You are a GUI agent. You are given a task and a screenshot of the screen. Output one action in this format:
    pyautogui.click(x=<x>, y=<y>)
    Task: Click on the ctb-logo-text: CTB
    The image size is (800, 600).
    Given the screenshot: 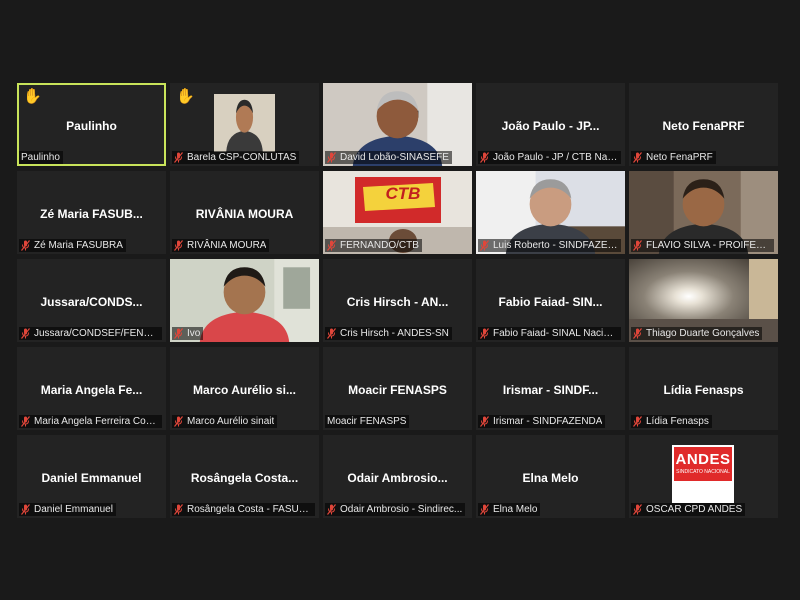 What is the action you would take?
    pyautogui.click(x=403, y=193)
    